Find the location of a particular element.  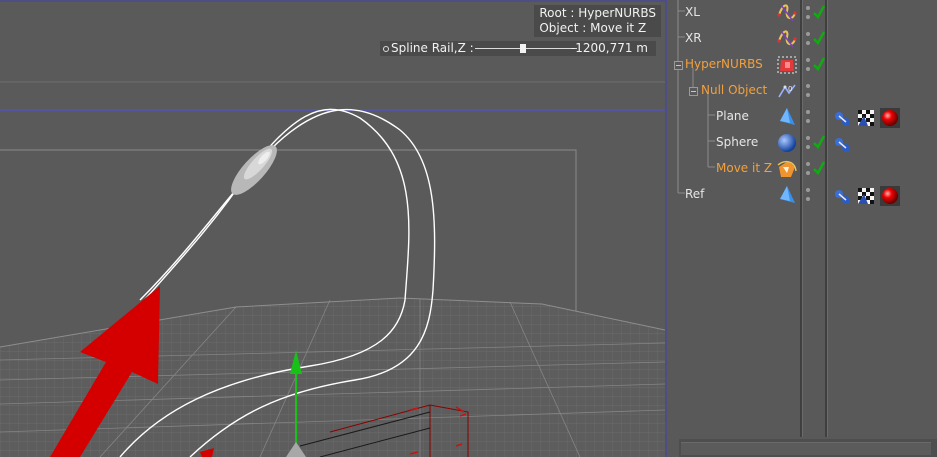

slider-thumb is located at coordinates (522, 48).